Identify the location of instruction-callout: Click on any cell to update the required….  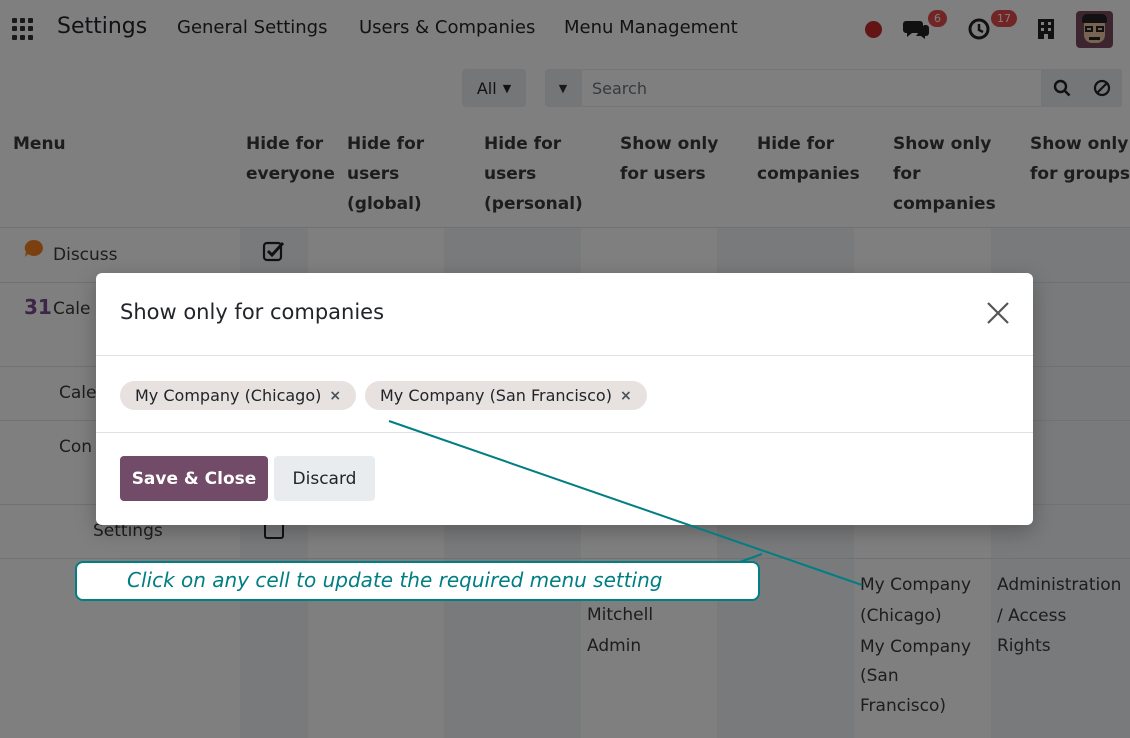
(417, 581).